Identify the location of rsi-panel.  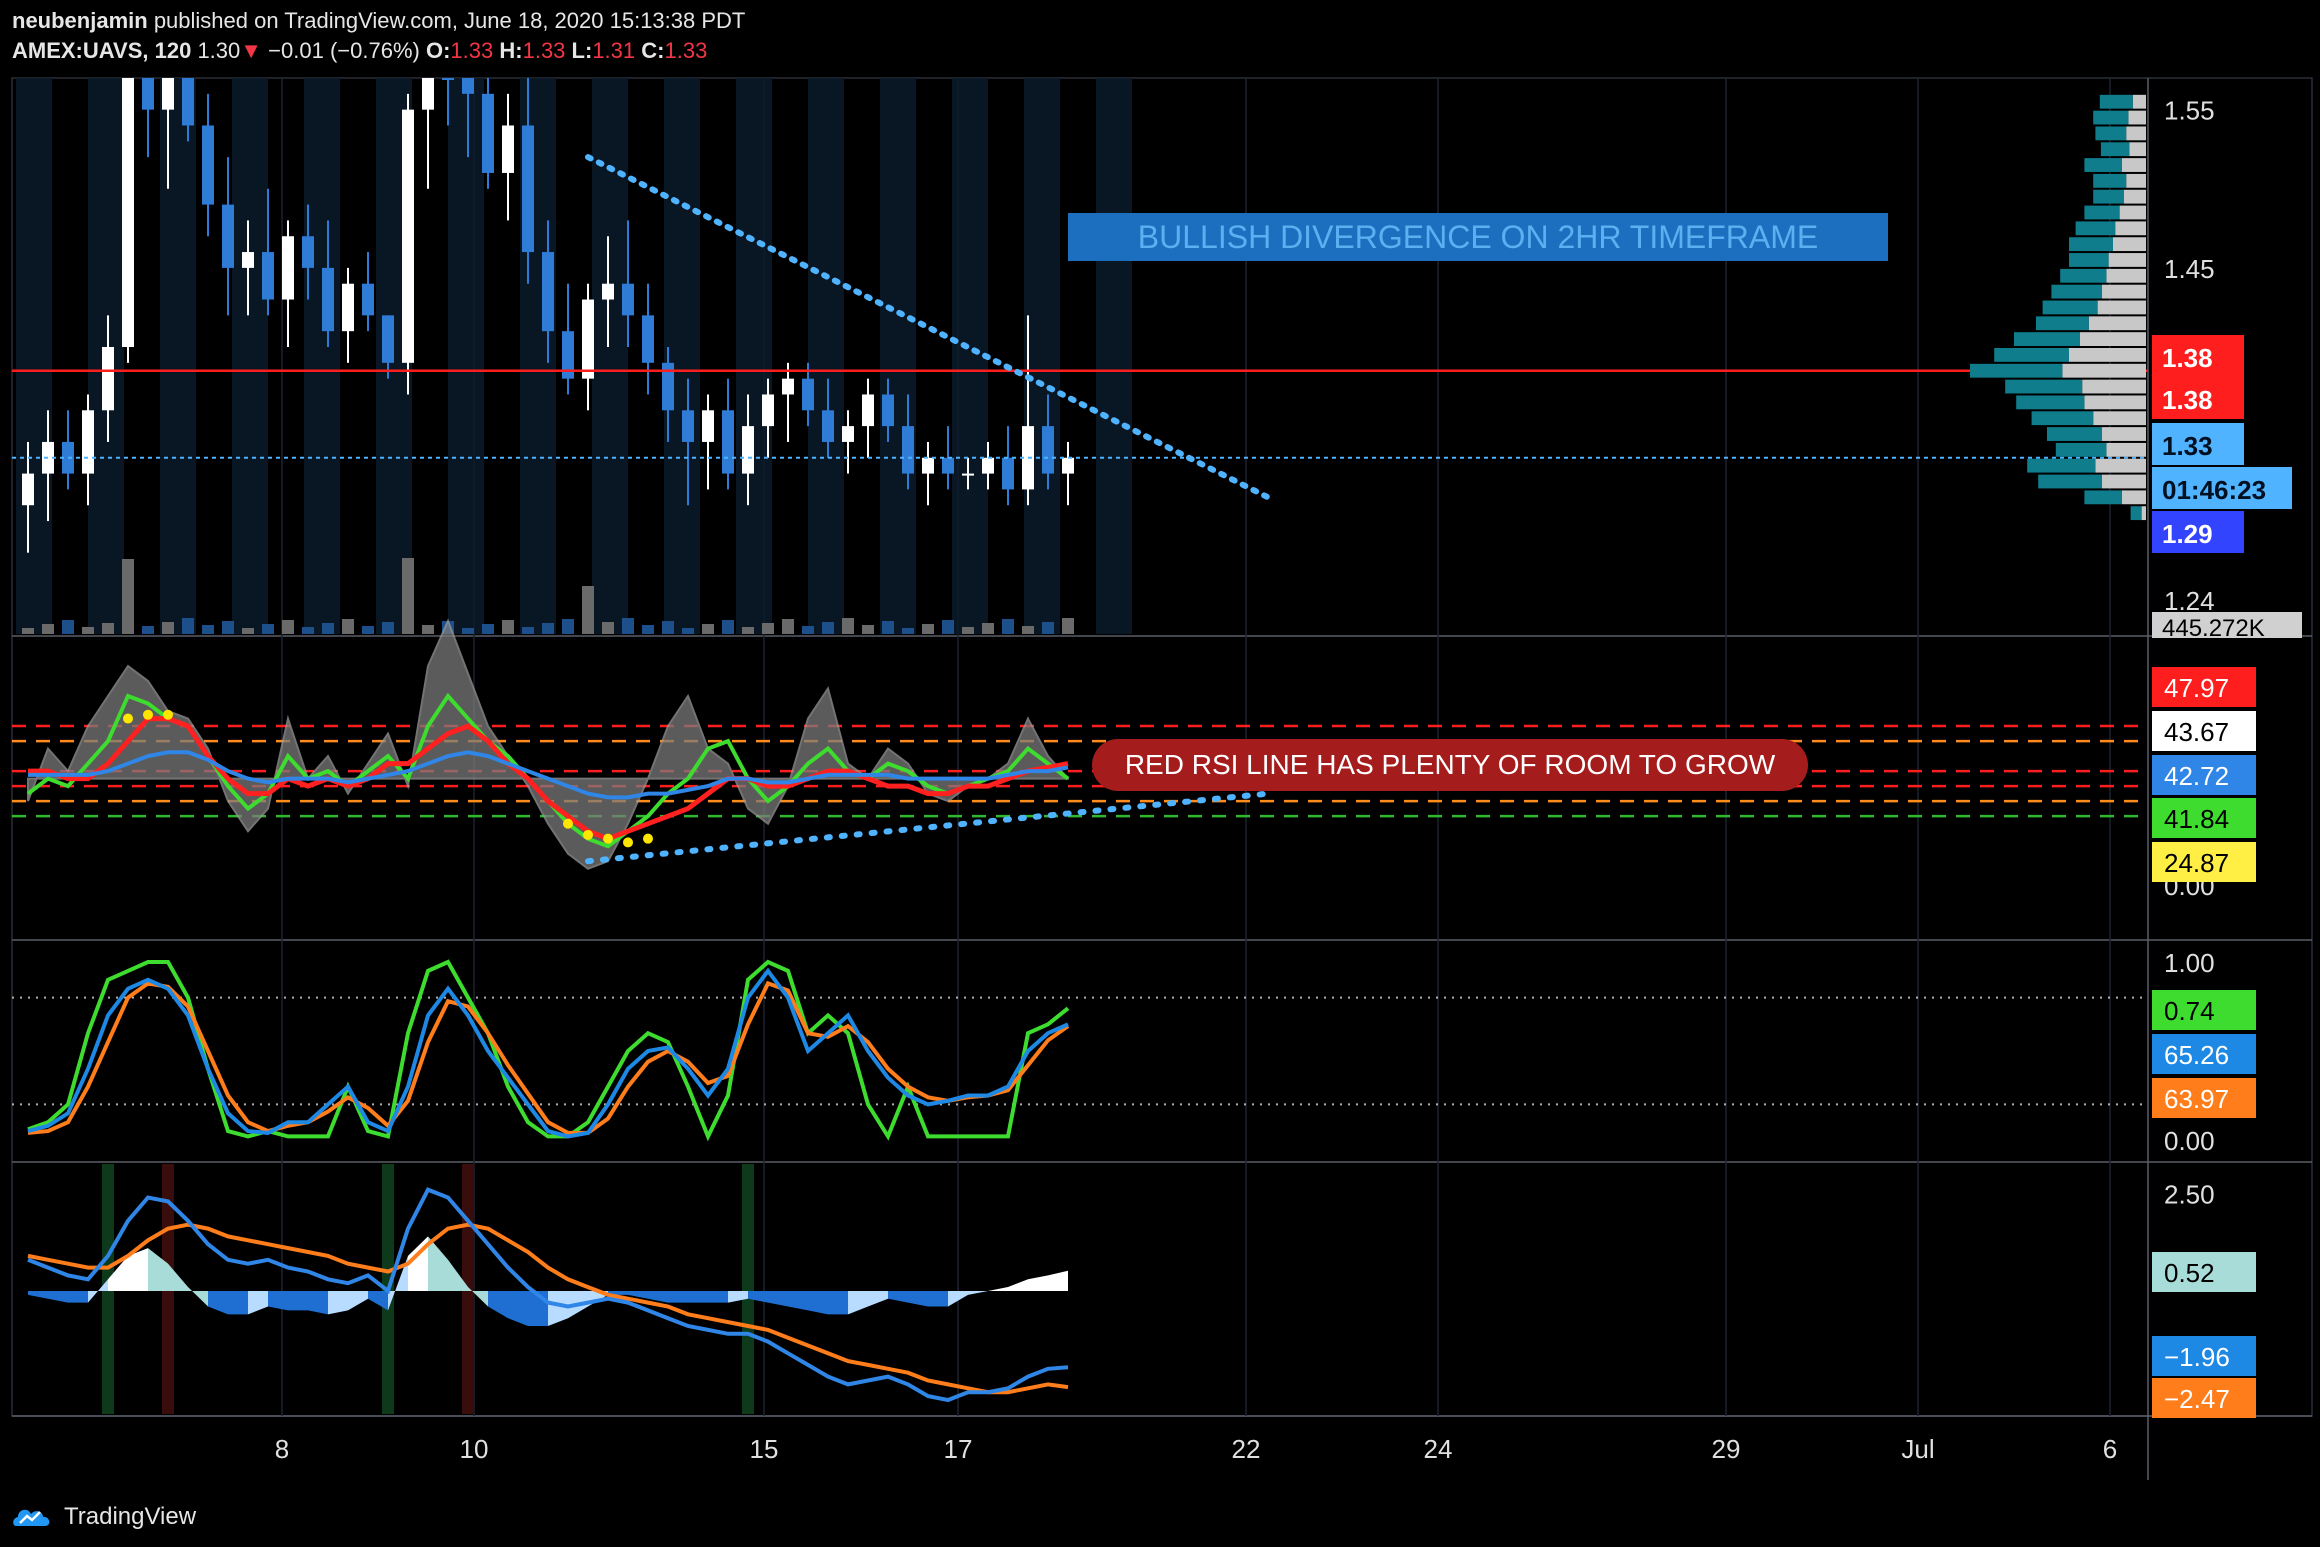
(1080, 744).